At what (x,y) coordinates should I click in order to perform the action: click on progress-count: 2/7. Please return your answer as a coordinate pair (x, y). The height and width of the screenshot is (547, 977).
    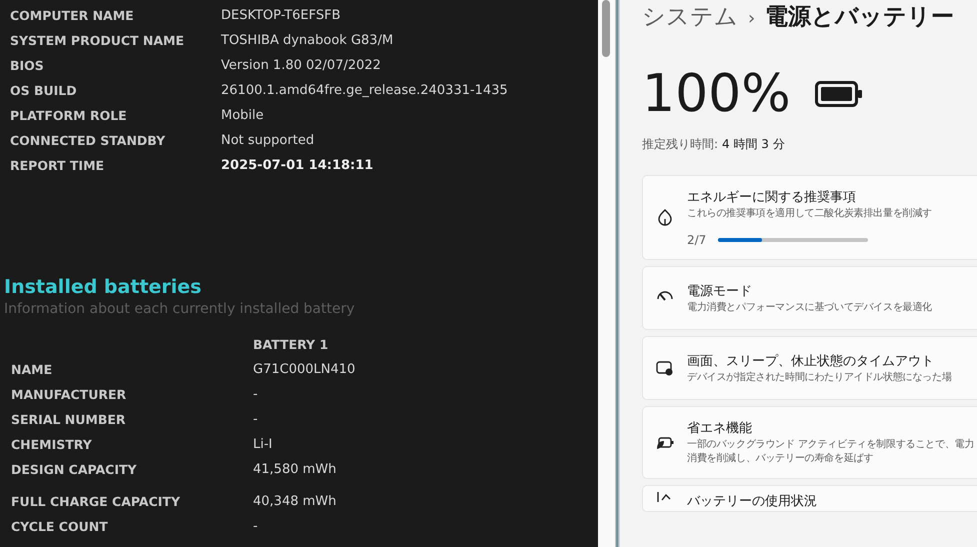
    Looking at the image, I should click on (696, 240).